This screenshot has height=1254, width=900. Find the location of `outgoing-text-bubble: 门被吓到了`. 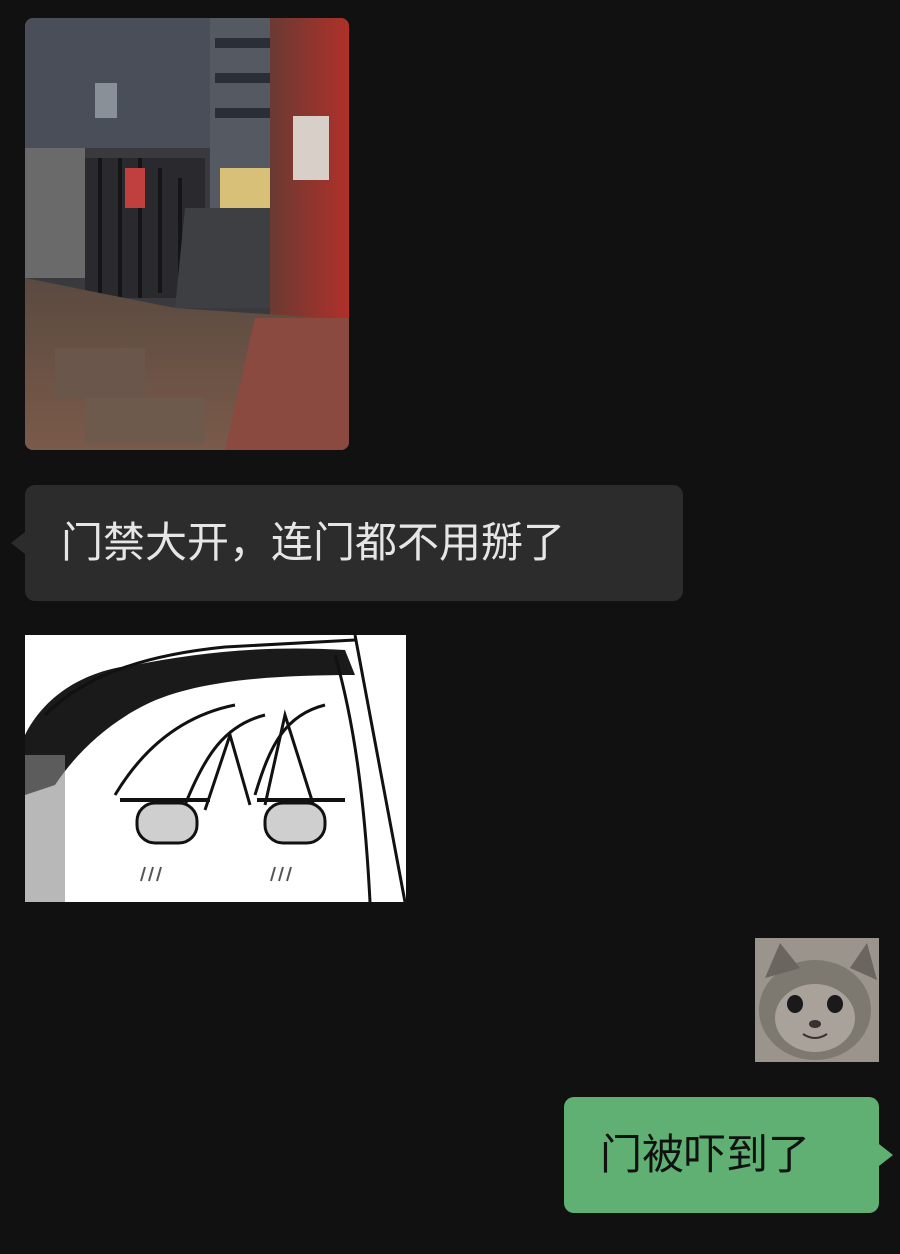

outgoing-text-bubble: 门被吓到了 is located at coordinates (728, 1155).